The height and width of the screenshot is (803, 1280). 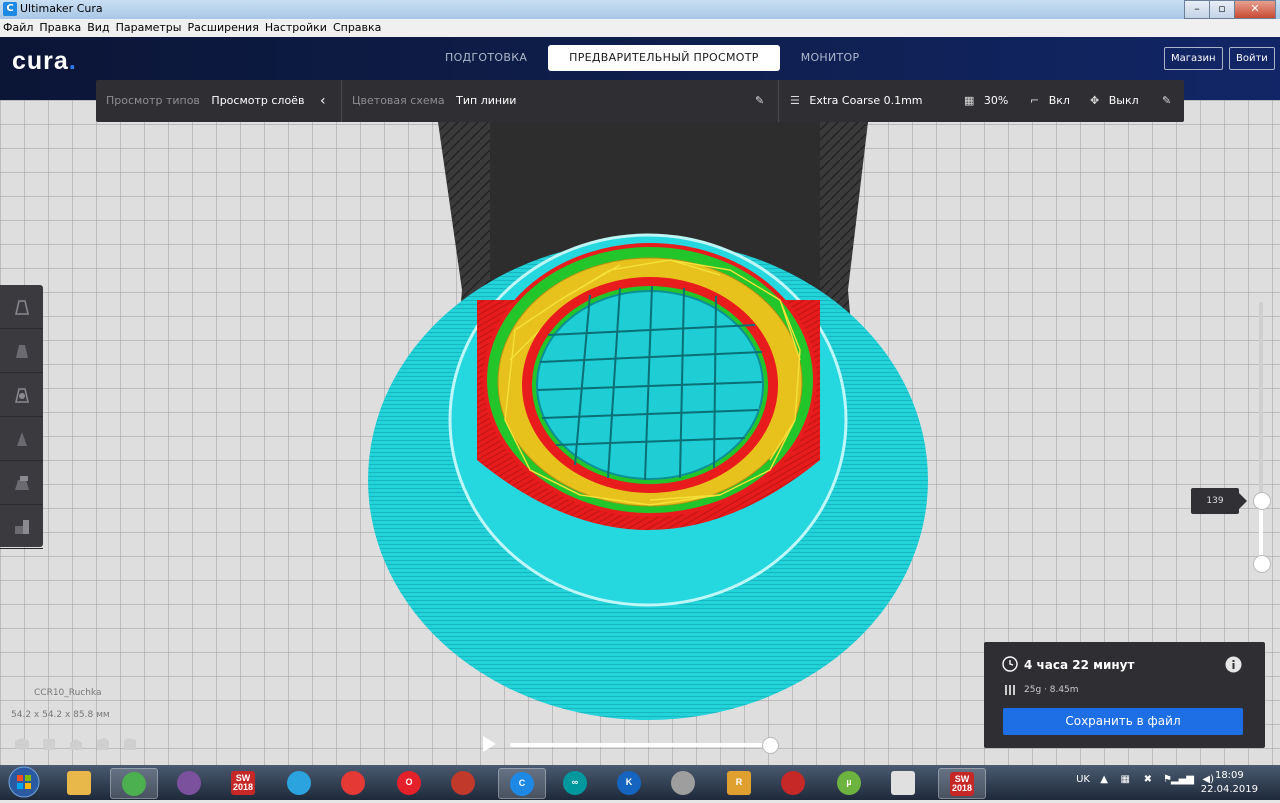 I want to click on profile-value: Extra Coarse 0.1mm, so click(x=866, y=100).